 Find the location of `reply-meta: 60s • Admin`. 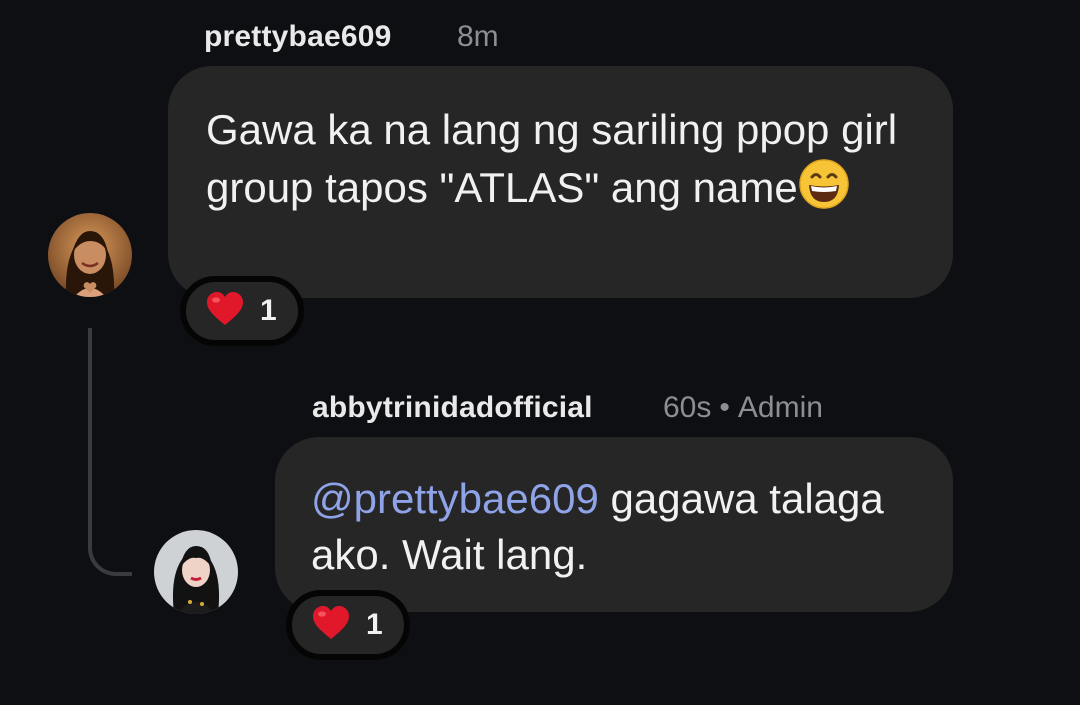

reply-meta: 60s • Admin is located at coordinates (743, 408).